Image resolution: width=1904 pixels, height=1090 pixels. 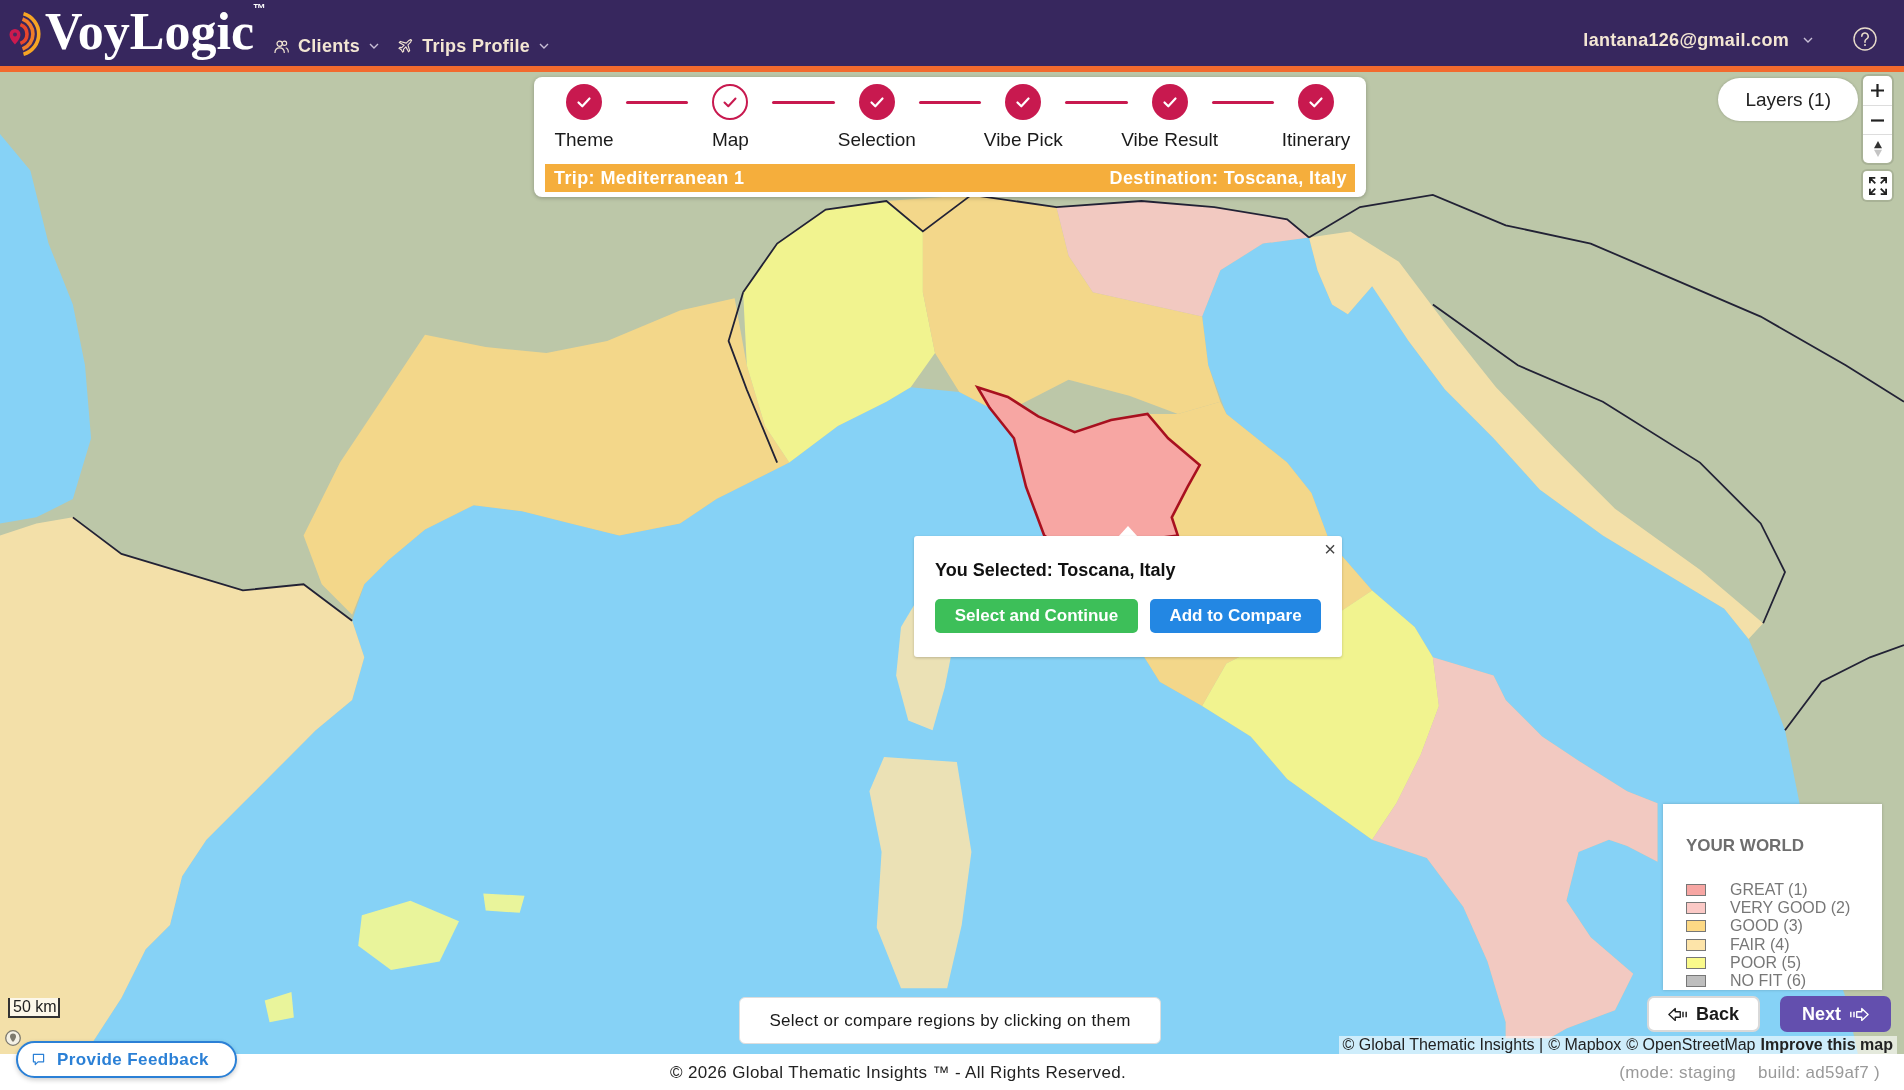 What do you see at coordinates (126, 1059) in the screenshot?
I see `feedback-button: Provide Feedback` at bounding box center [126, 1059].